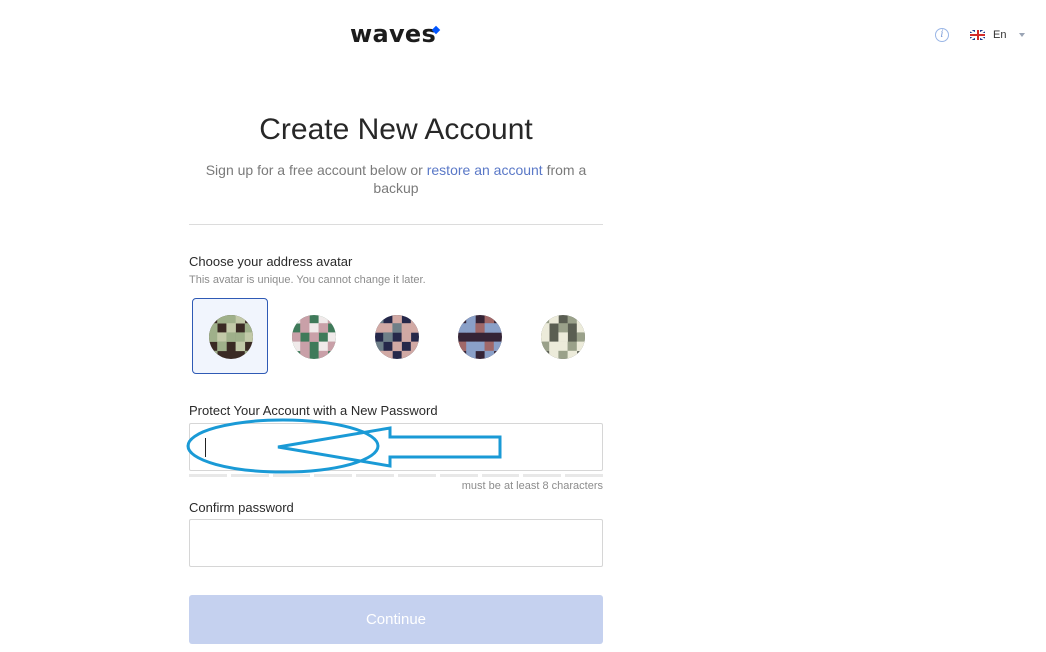  I want to click on continue-button: Continue, so click(396, 619).